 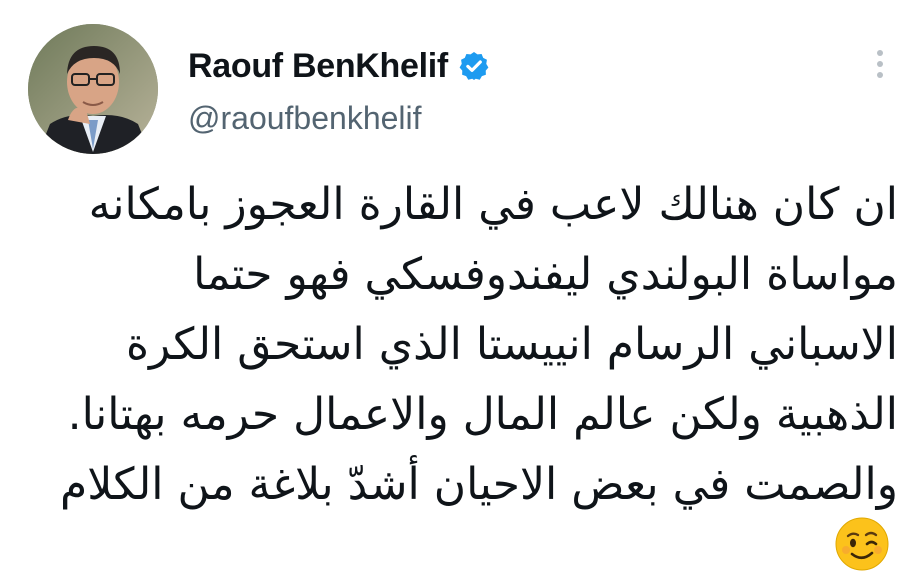 What do you see at coordinates (305, 118) in the screenshot?
I see `author-handle: @raoufbenkhelif` at bounding box center [305, 118].